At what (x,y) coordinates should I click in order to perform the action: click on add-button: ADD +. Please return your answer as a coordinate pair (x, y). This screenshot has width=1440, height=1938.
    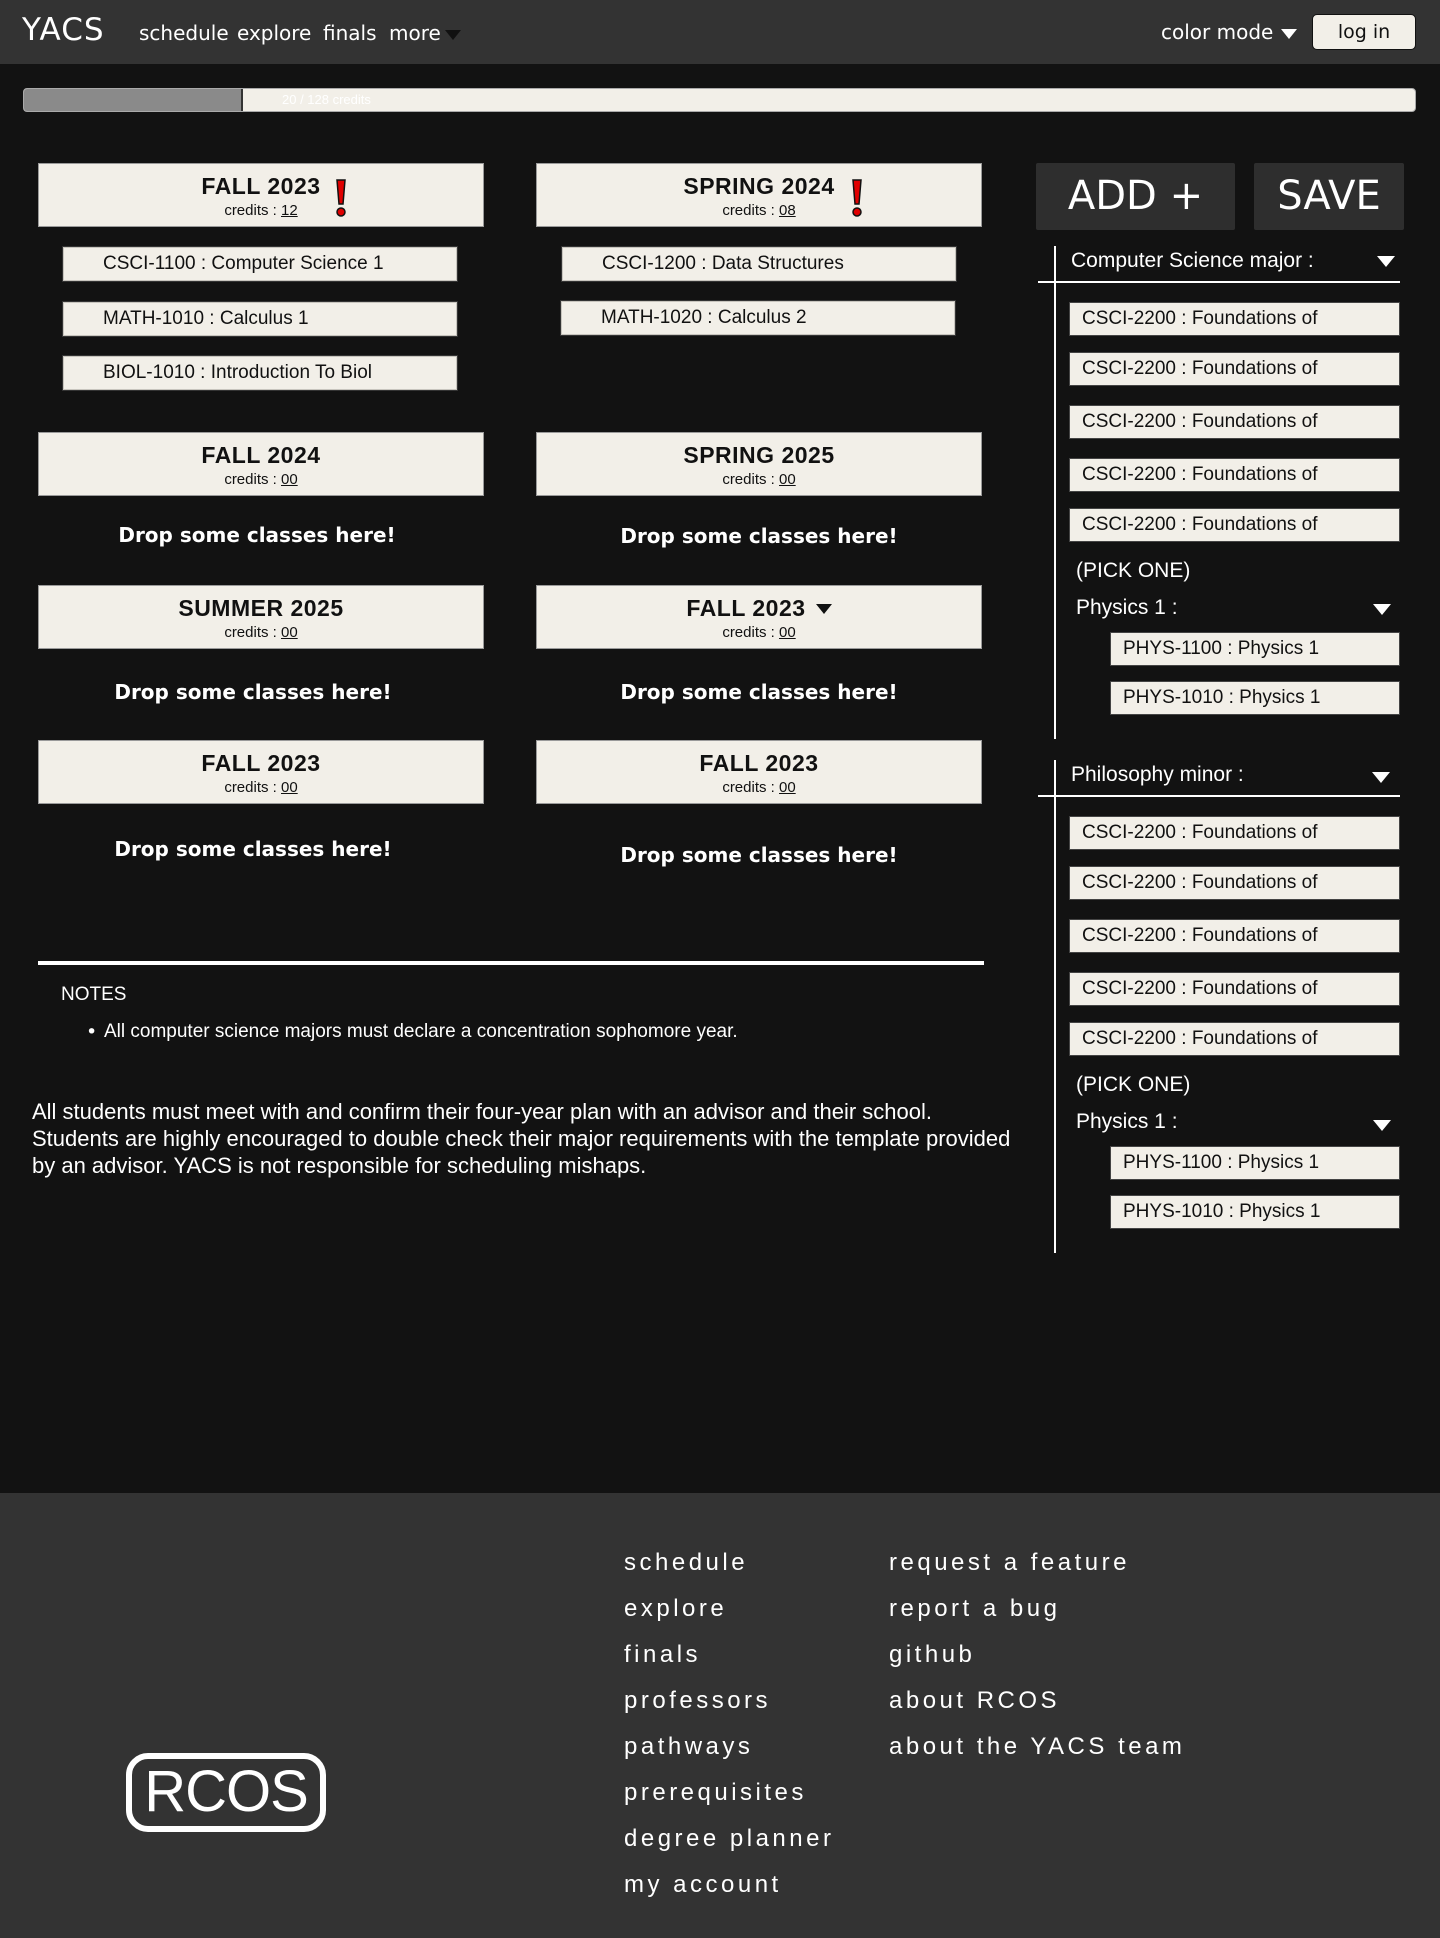
    Looking at the image, I should click on (1135, 196).